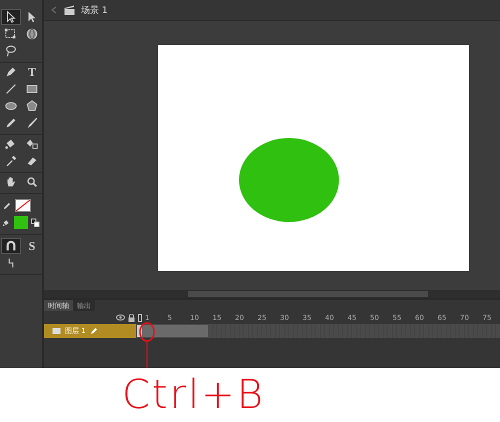 The width and height of the screenshot is (500, 422). What do you see at coordinates (6, 223) in the screenshot?
I see `bucket-icon` at bounding box center [6, 223].